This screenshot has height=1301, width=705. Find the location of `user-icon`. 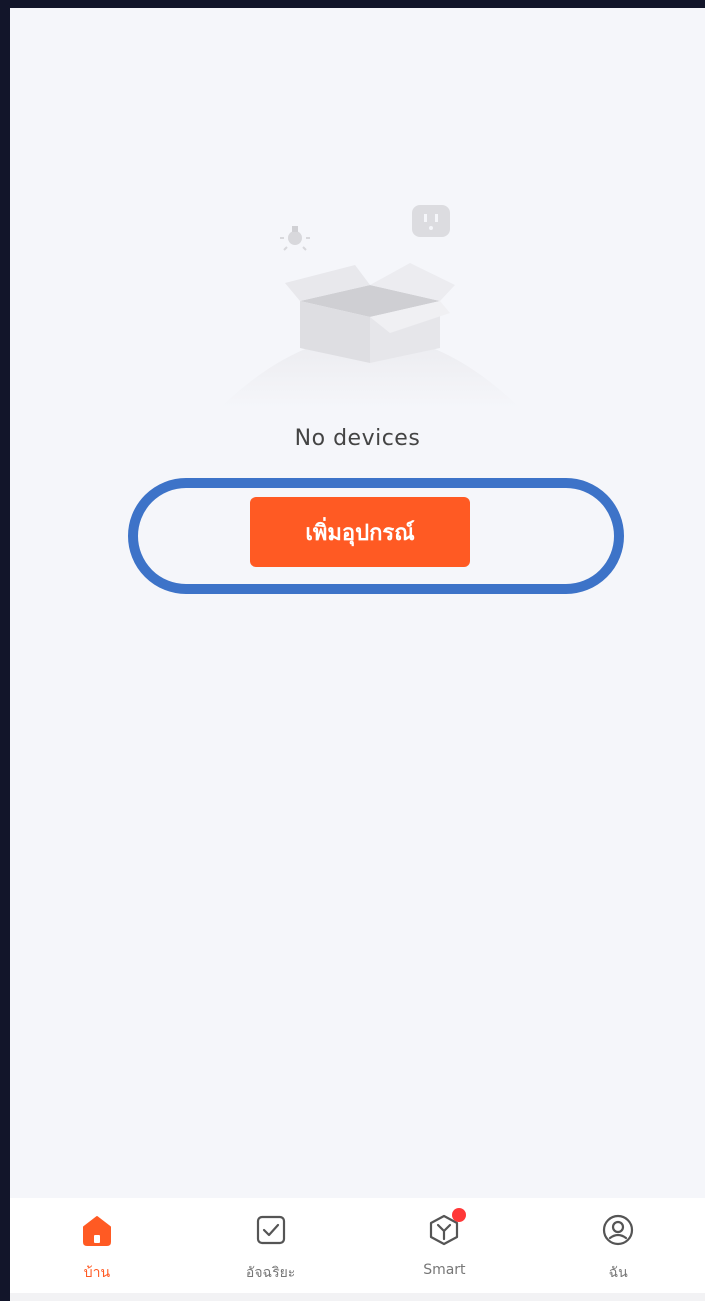

user-icon is located at coordinates (618, 1230).